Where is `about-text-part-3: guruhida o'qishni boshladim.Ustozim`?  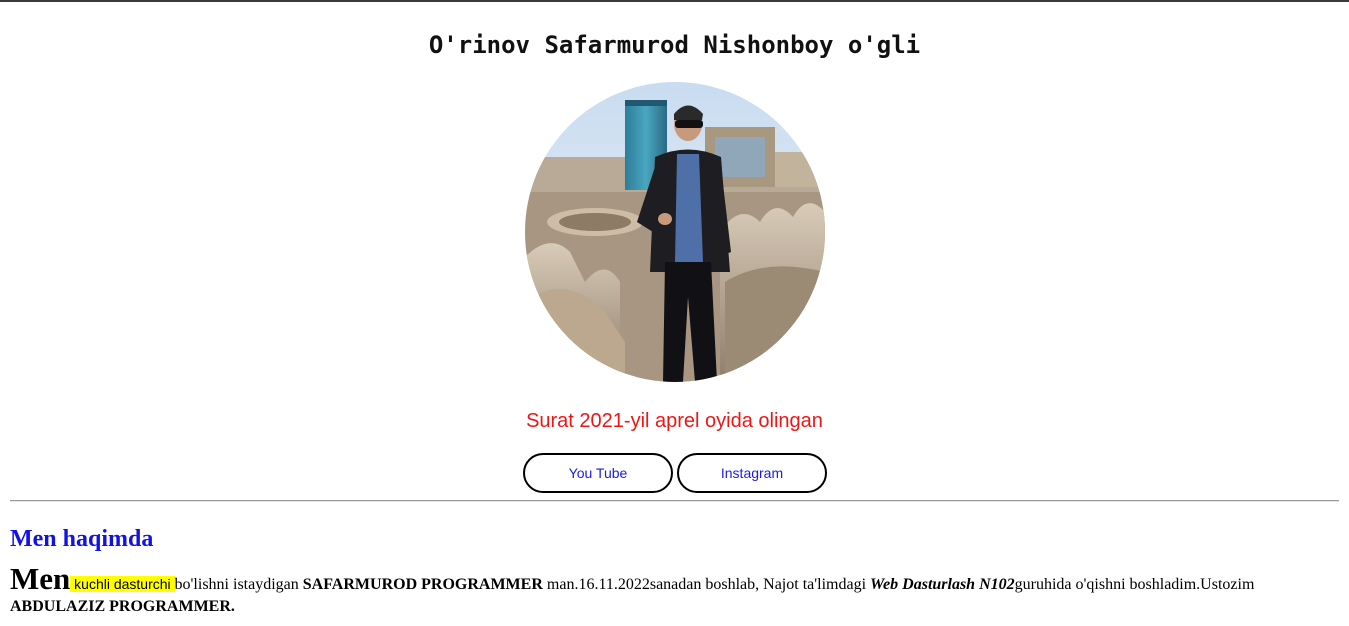 about-text-part-3: guruhida o'qishni boshladim.Ustozim is located at coordinates (1134, 584).